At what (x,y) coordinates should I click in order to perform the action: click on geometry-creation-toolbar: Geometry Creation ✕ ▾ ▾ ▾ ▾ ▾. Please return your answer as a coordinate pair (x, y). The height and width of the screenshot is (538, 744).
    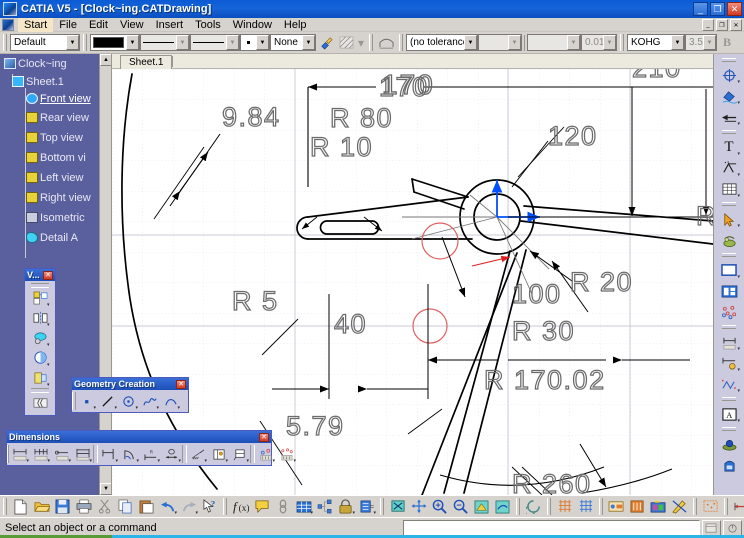
    Looking at the image, I should click on (130, 395).